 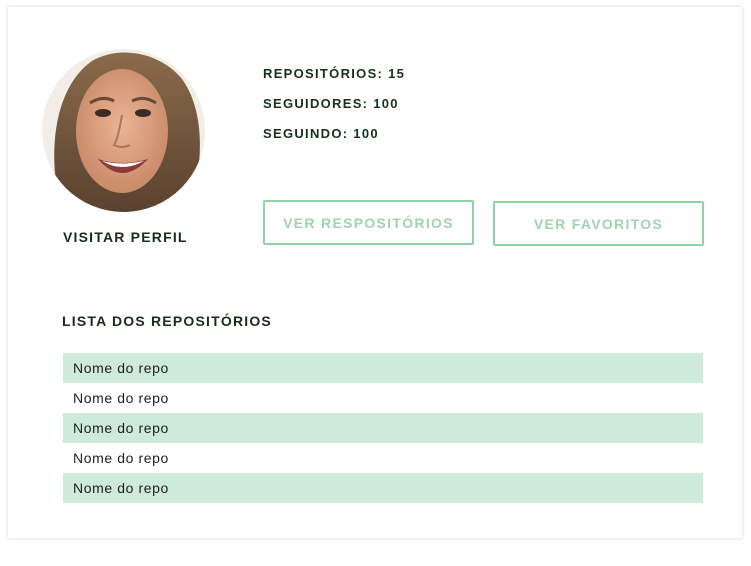 What do you see at coordinates (321, 133) in the screenshot?
I see `following-count: SEGUINDO: 100` at bounding box center [321, 133].